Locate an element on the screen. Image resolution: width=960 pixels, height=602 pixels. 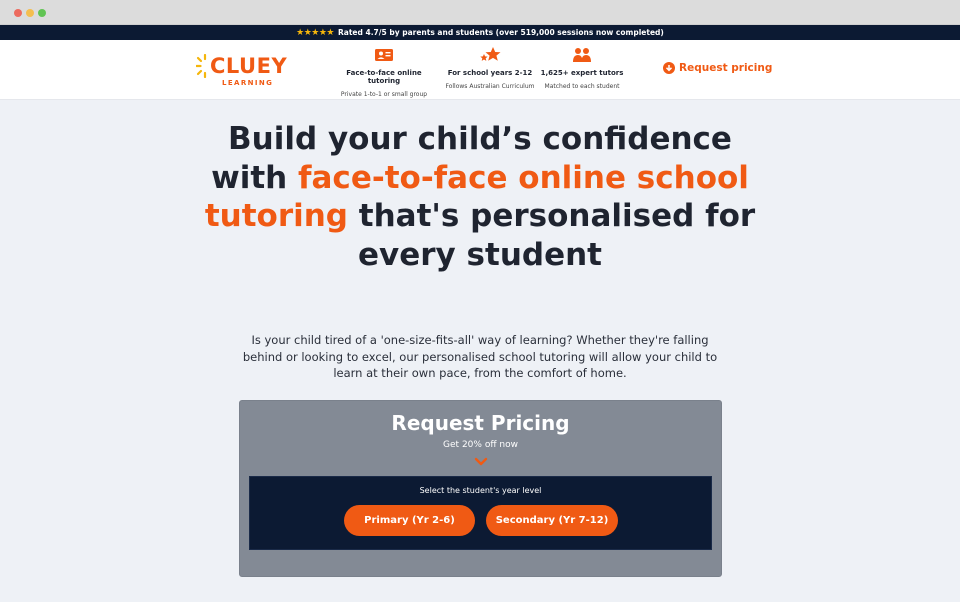
feature-subtitle: Private 1-to-1 or small group is located at coordinates (384, 94).